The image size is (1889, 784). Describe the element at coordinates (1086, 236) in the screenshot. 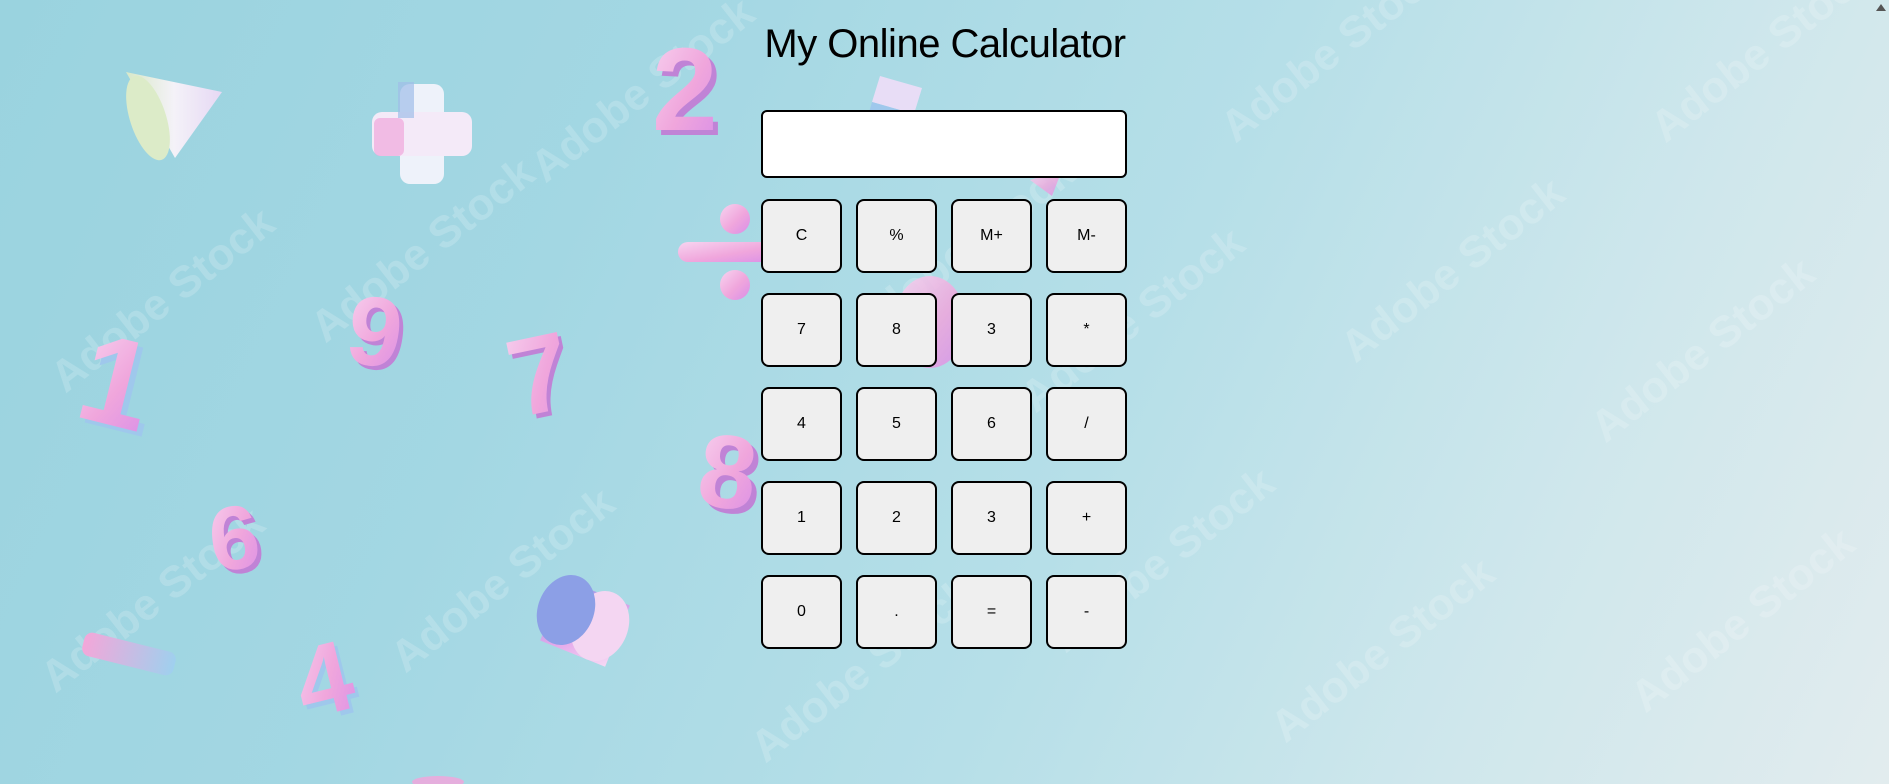

I see `memory-subtract-button: M-` at that location.